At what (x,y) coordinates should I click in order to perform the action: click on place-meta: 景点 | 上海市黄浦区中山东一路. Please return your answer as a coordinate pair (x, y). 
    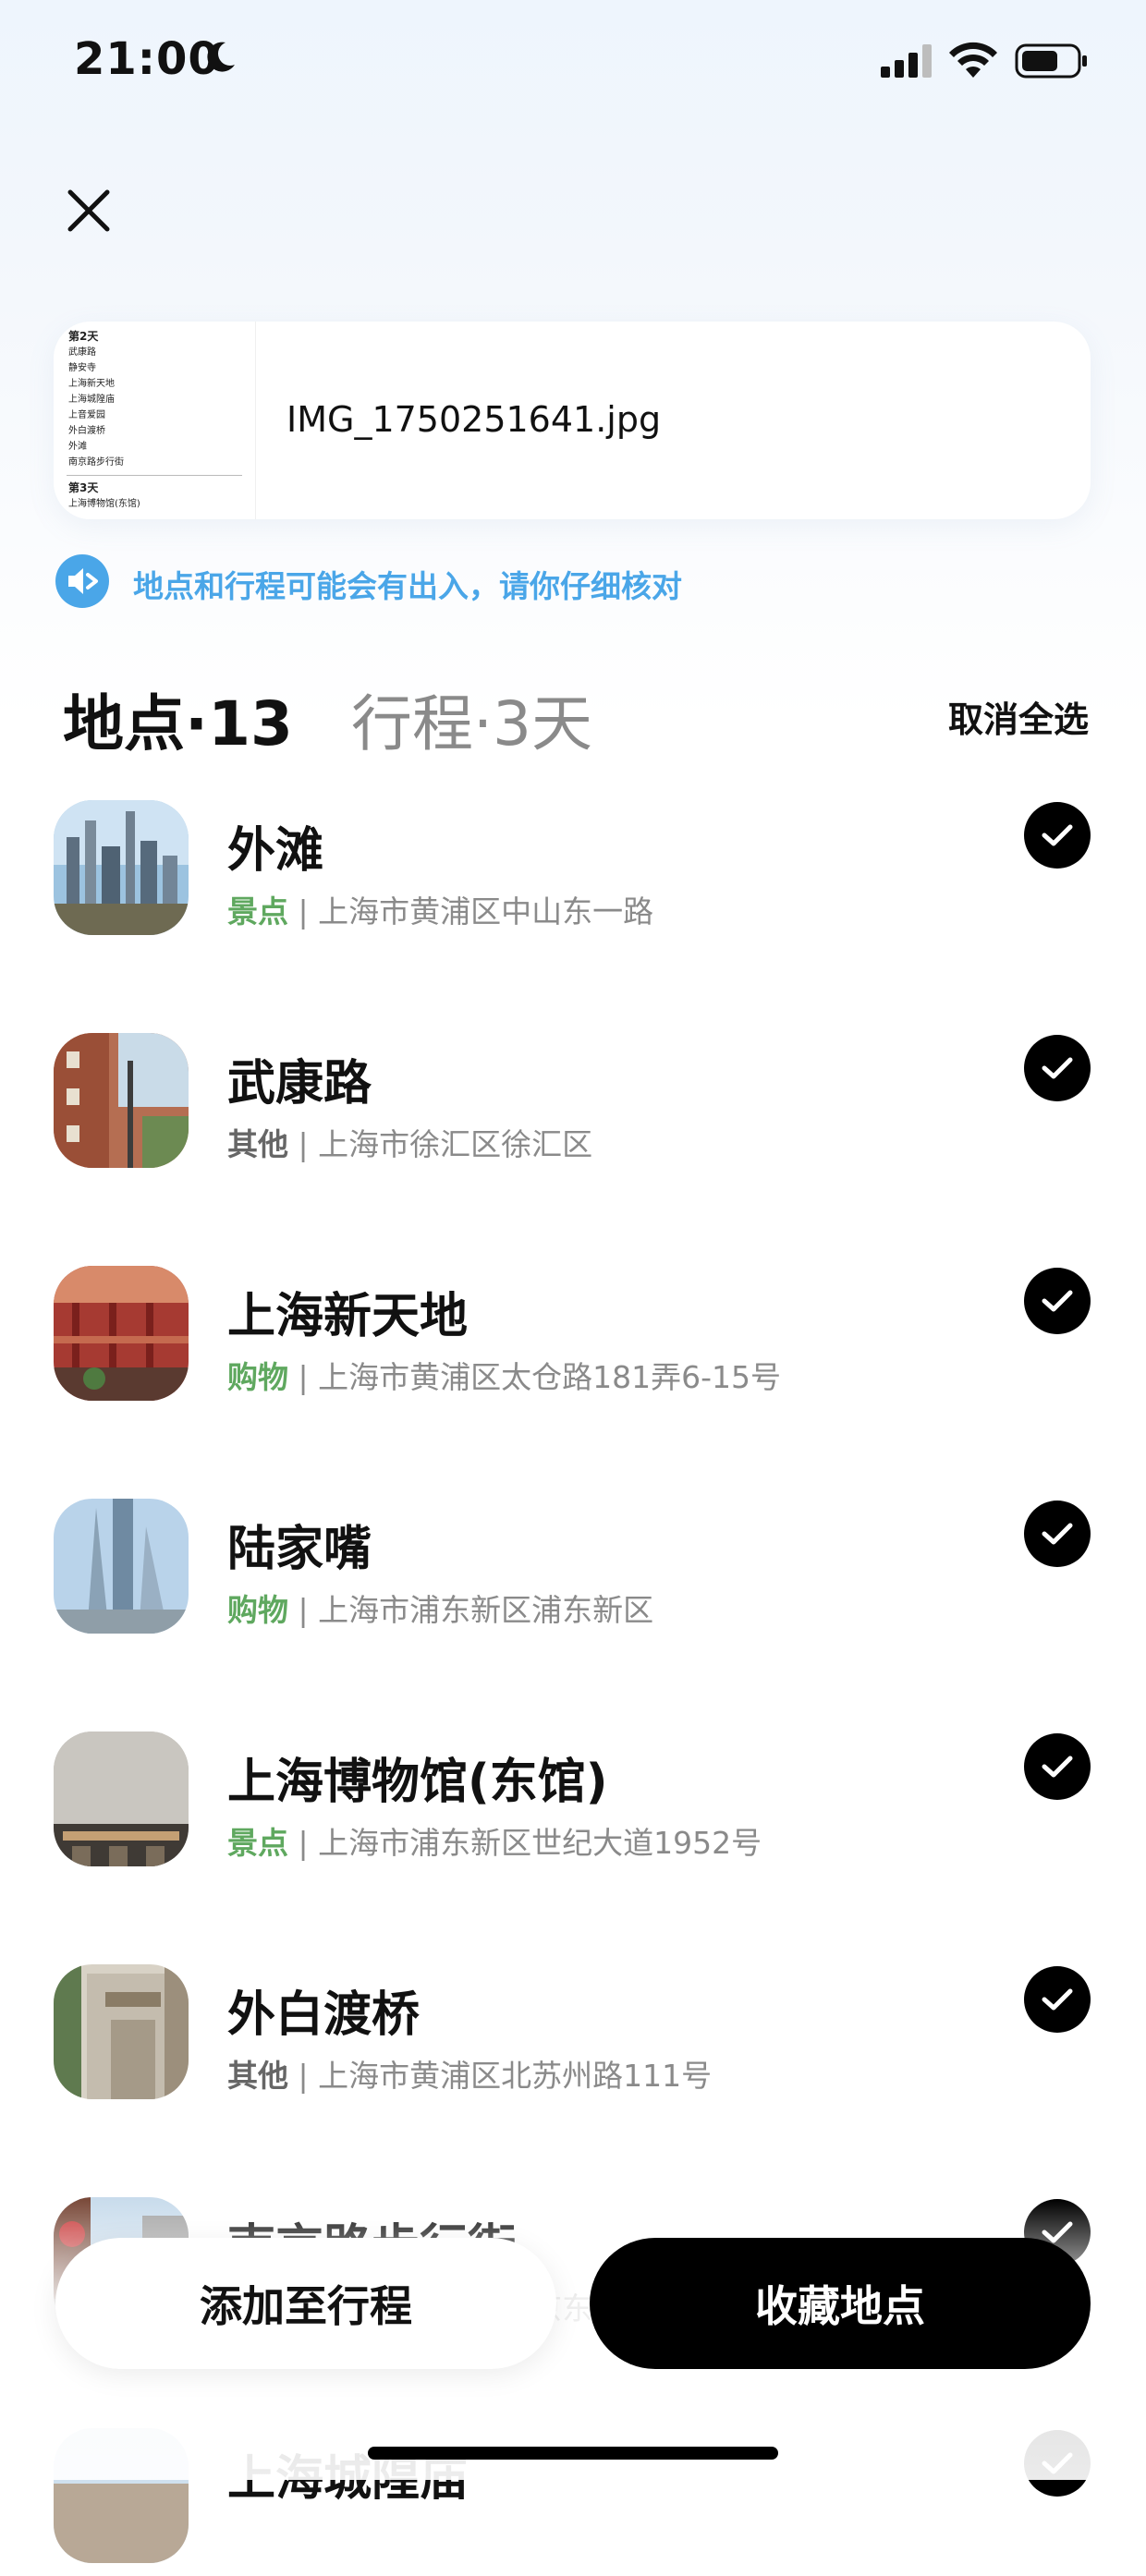
    Looking at the image, I should click on (440, 909).